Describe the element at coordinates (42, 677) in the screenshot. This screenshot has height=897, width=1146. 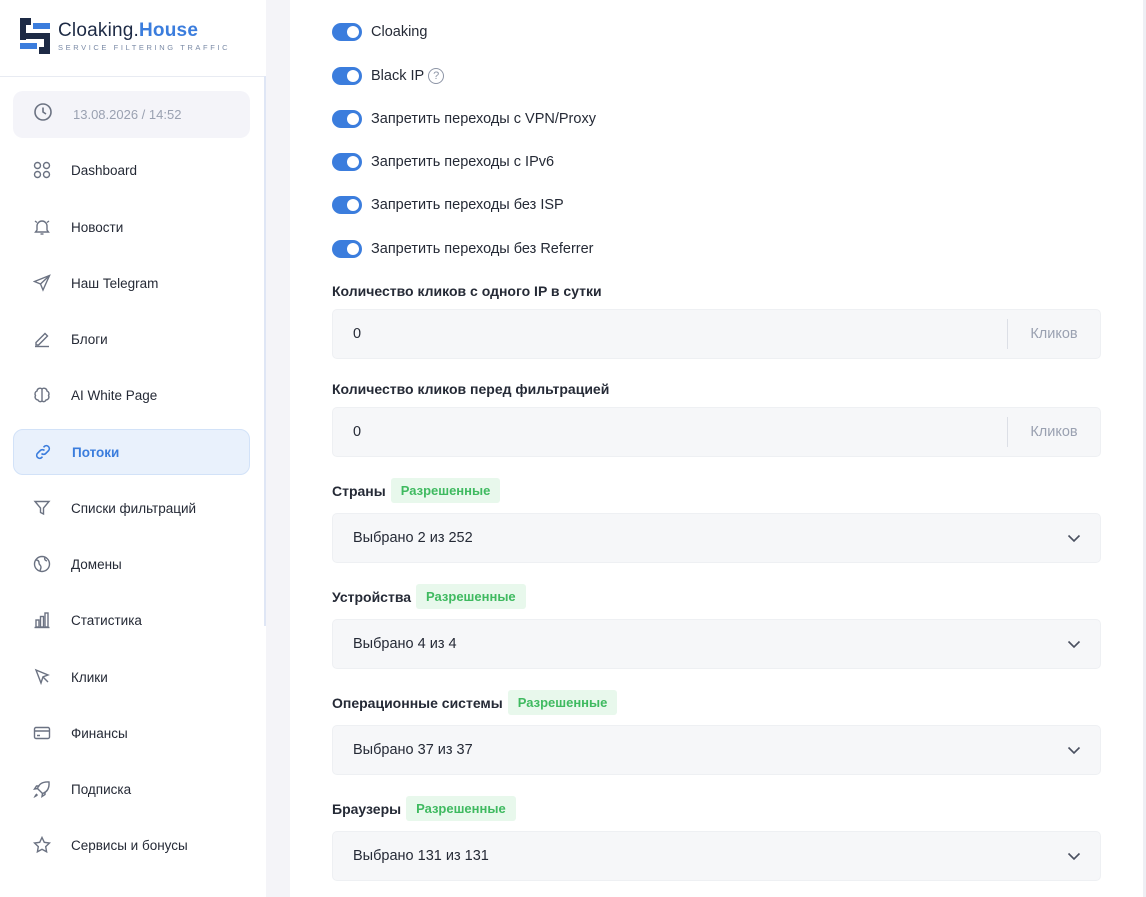
I see `cursor-icon` at that location.